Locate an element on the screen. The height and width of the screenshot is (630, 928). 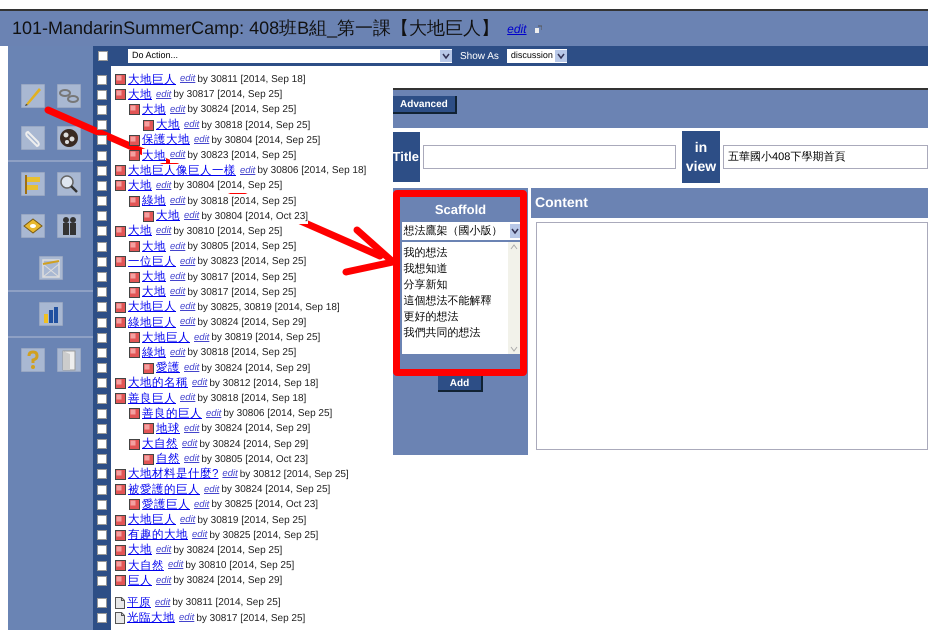
note-title-link: 綠地巨人 is located at coordinates (152, 323).